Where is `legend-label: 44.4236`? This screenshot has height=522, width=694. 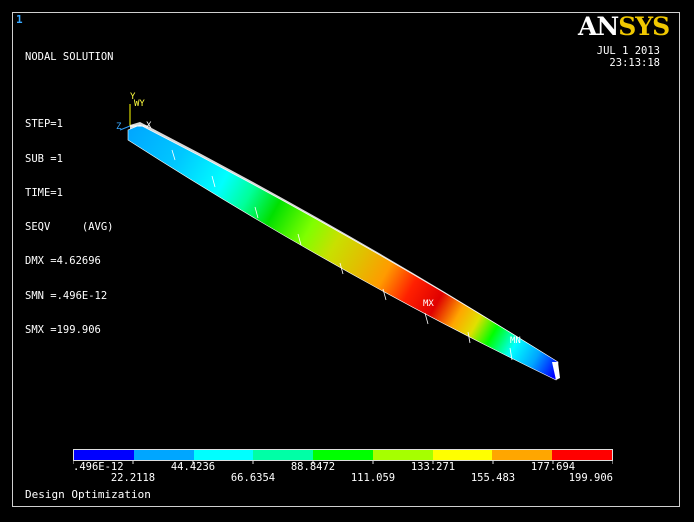 legend-label: 44.4236 is located at coordinates (193, 467).